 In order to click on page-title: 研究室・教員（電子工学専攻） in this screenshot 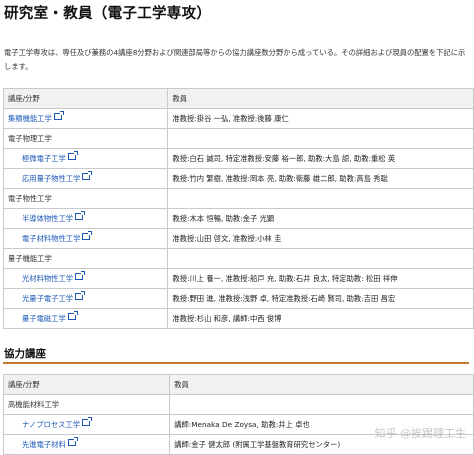, I will do `click(108, 14)`.